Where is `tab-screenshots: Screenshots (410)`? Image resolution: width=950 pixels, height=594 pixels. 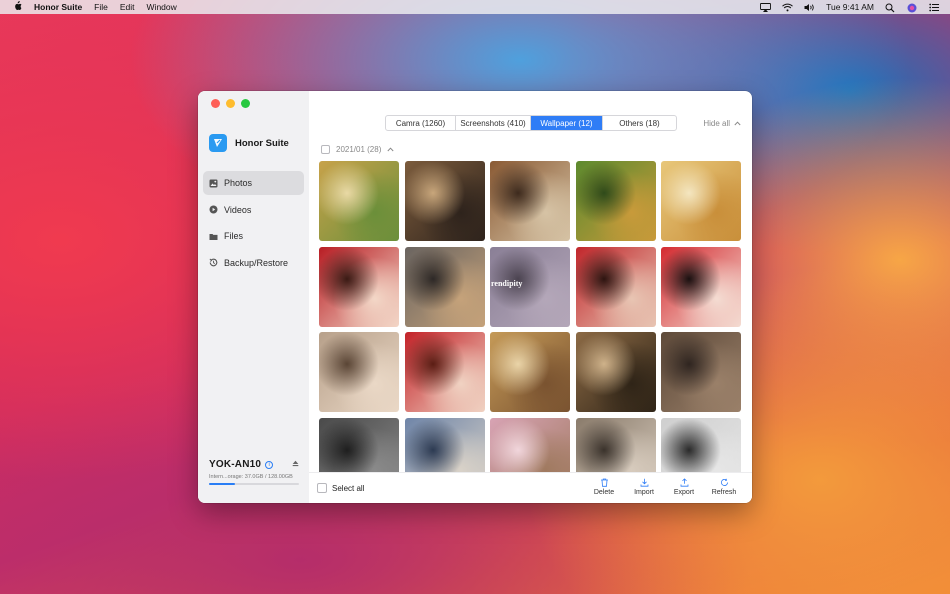 tab-screenshots: Screenshots (410) is located at coordinates (493, 123).